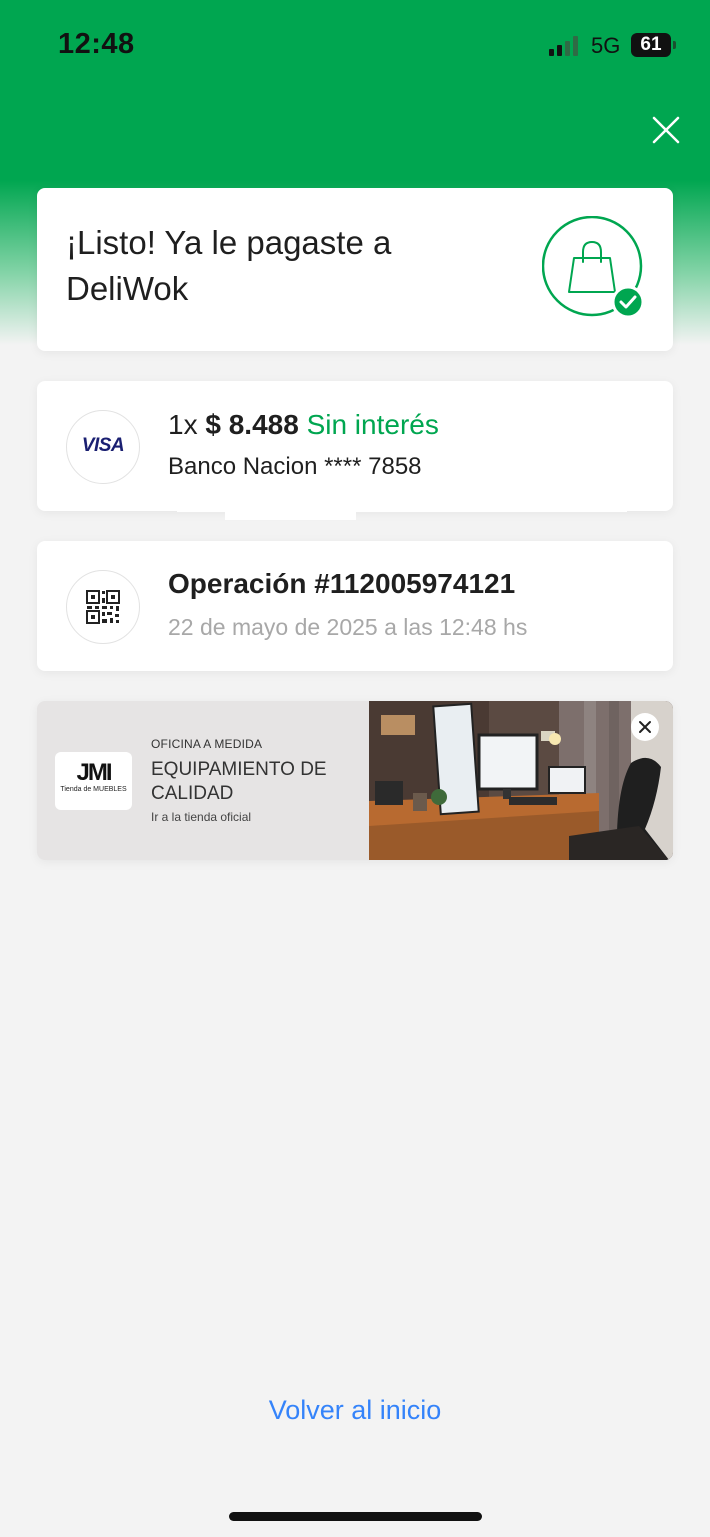 The image size is (710, 1537). Describe the element at coordinates (201, 817) in the screenshot. I see `banner-store-link: Ir a la tienda oficial` at that location.